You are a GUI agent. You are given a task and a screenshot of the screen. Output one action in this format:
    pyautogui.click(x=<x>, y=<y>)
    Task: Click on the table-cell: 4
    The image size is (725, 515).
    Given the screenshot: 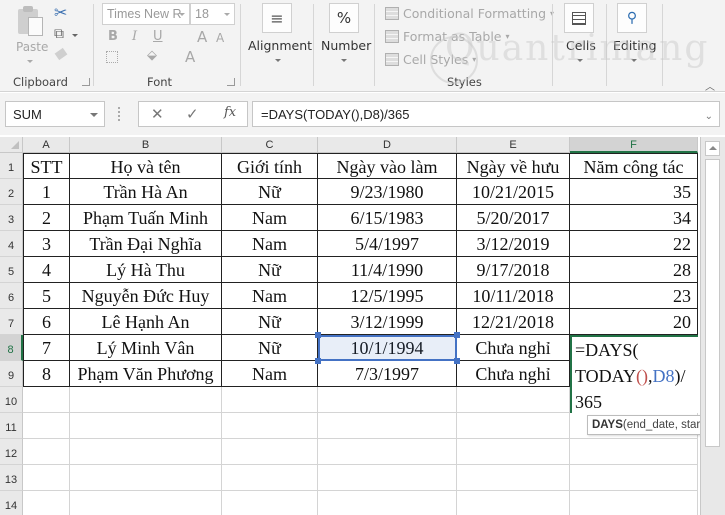 What is the action you would take?
    pyautogui.click(x=46, y=270)
    